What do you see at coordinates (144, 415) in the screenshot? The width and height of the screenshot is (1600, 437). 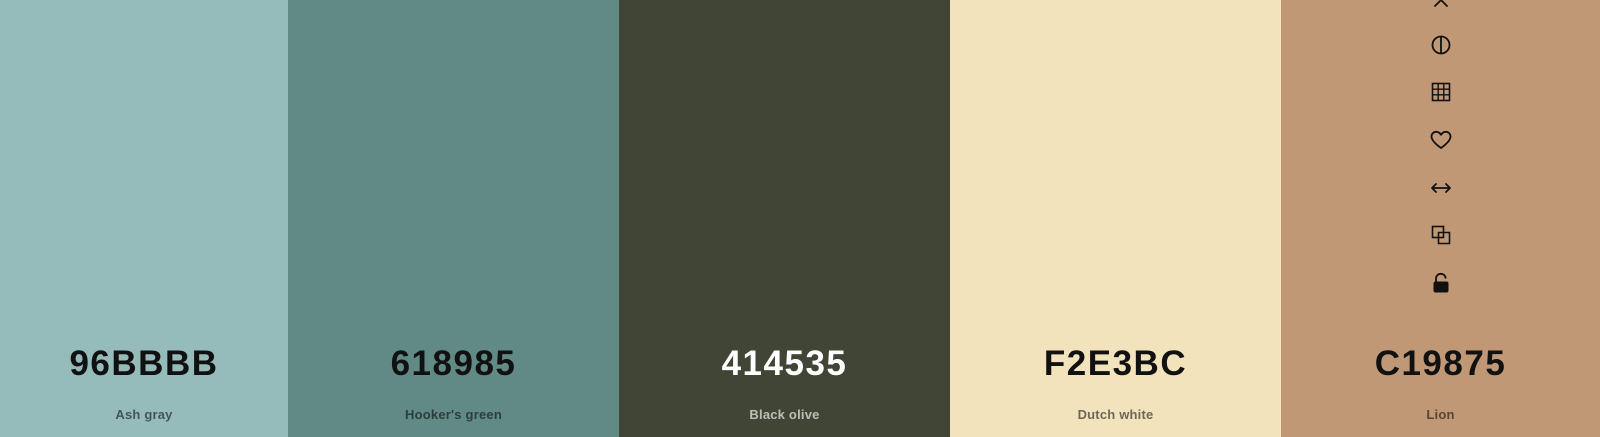 I see `swatch-name: Ash gray` at bounding box center [144, 415].